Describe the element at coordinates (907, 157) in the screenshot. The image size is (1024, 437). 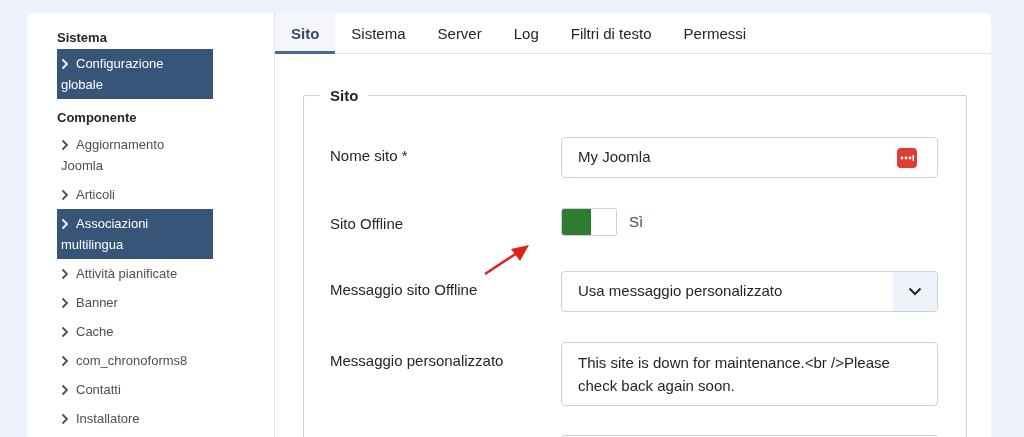
I see `password-manager-icon` at that location.